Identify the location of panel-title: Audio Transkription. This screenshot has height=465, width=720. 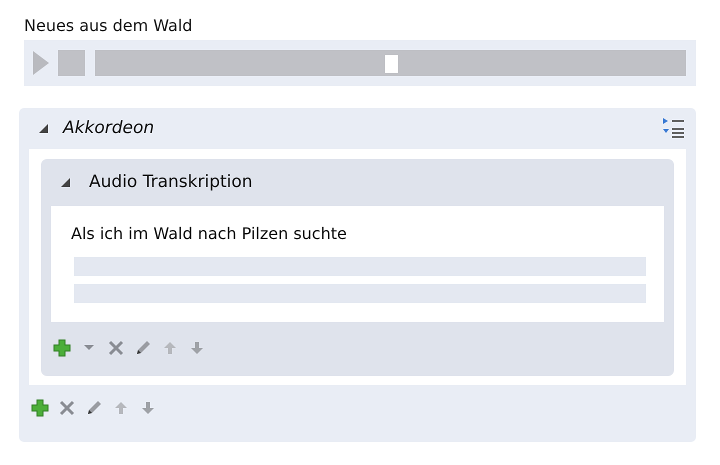
(171, 182).